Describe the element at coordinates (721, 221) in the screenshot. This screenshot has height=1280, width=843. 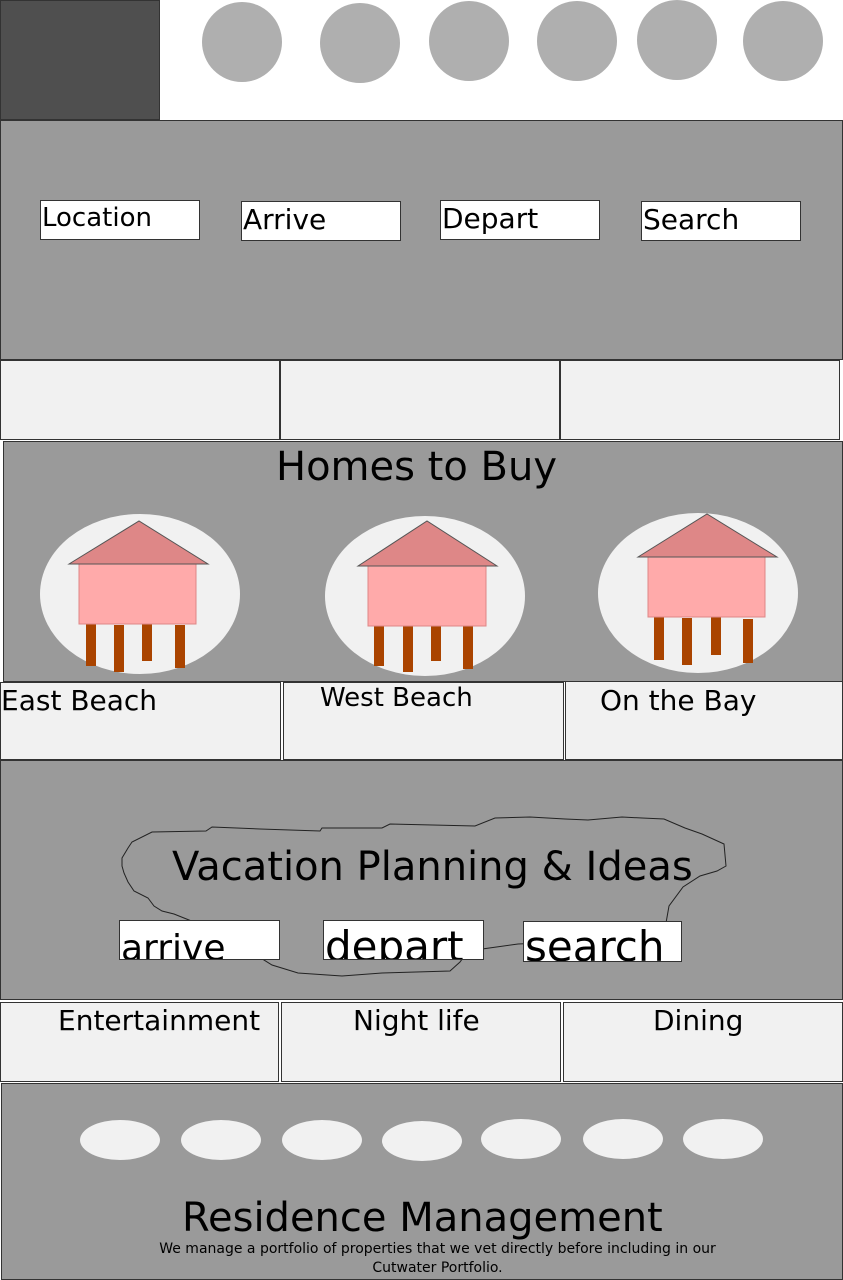
I see `search-button: Search` at that location.